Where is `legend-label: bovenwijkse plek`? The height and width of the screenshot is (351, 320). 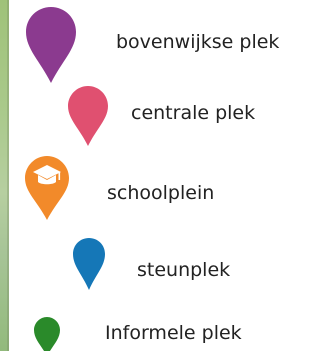
legend-label: bovenwijkse plek is located at coordinates (198, 42).